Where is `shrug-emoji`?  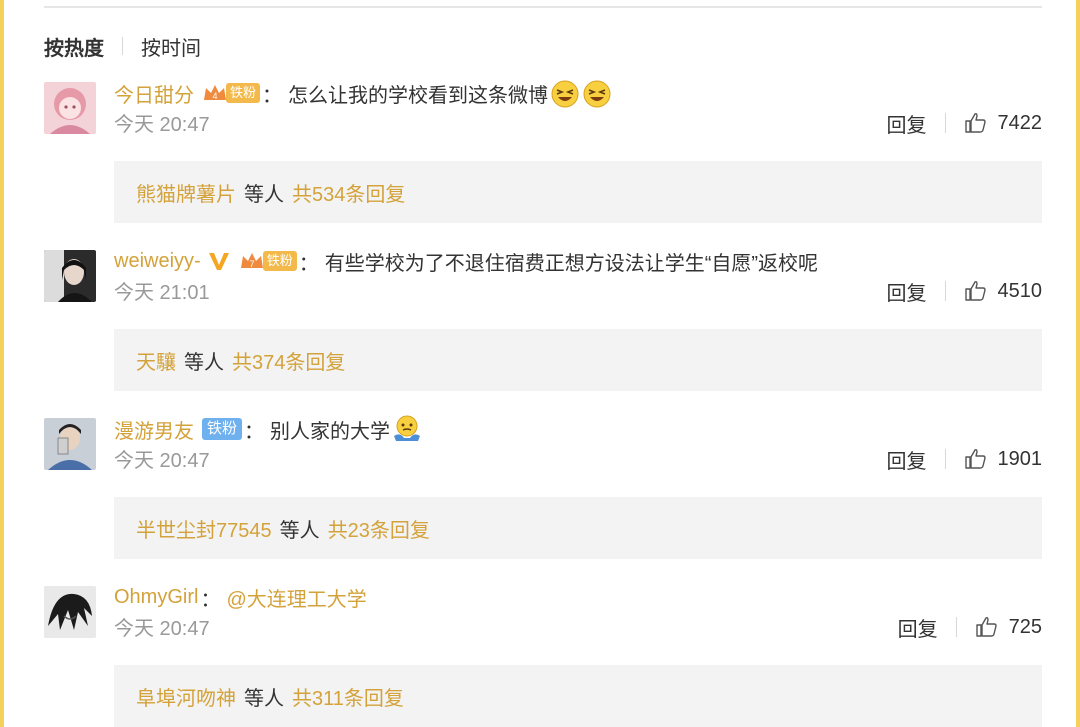 shrug-emoji is located at coordinates (407, 428).